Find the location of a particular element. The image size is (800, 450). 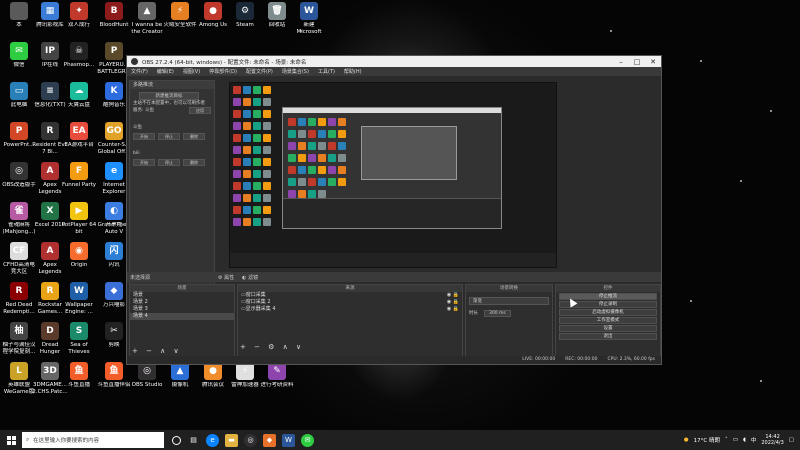

scene-item: 场景 is located at coordinates (182, 295).